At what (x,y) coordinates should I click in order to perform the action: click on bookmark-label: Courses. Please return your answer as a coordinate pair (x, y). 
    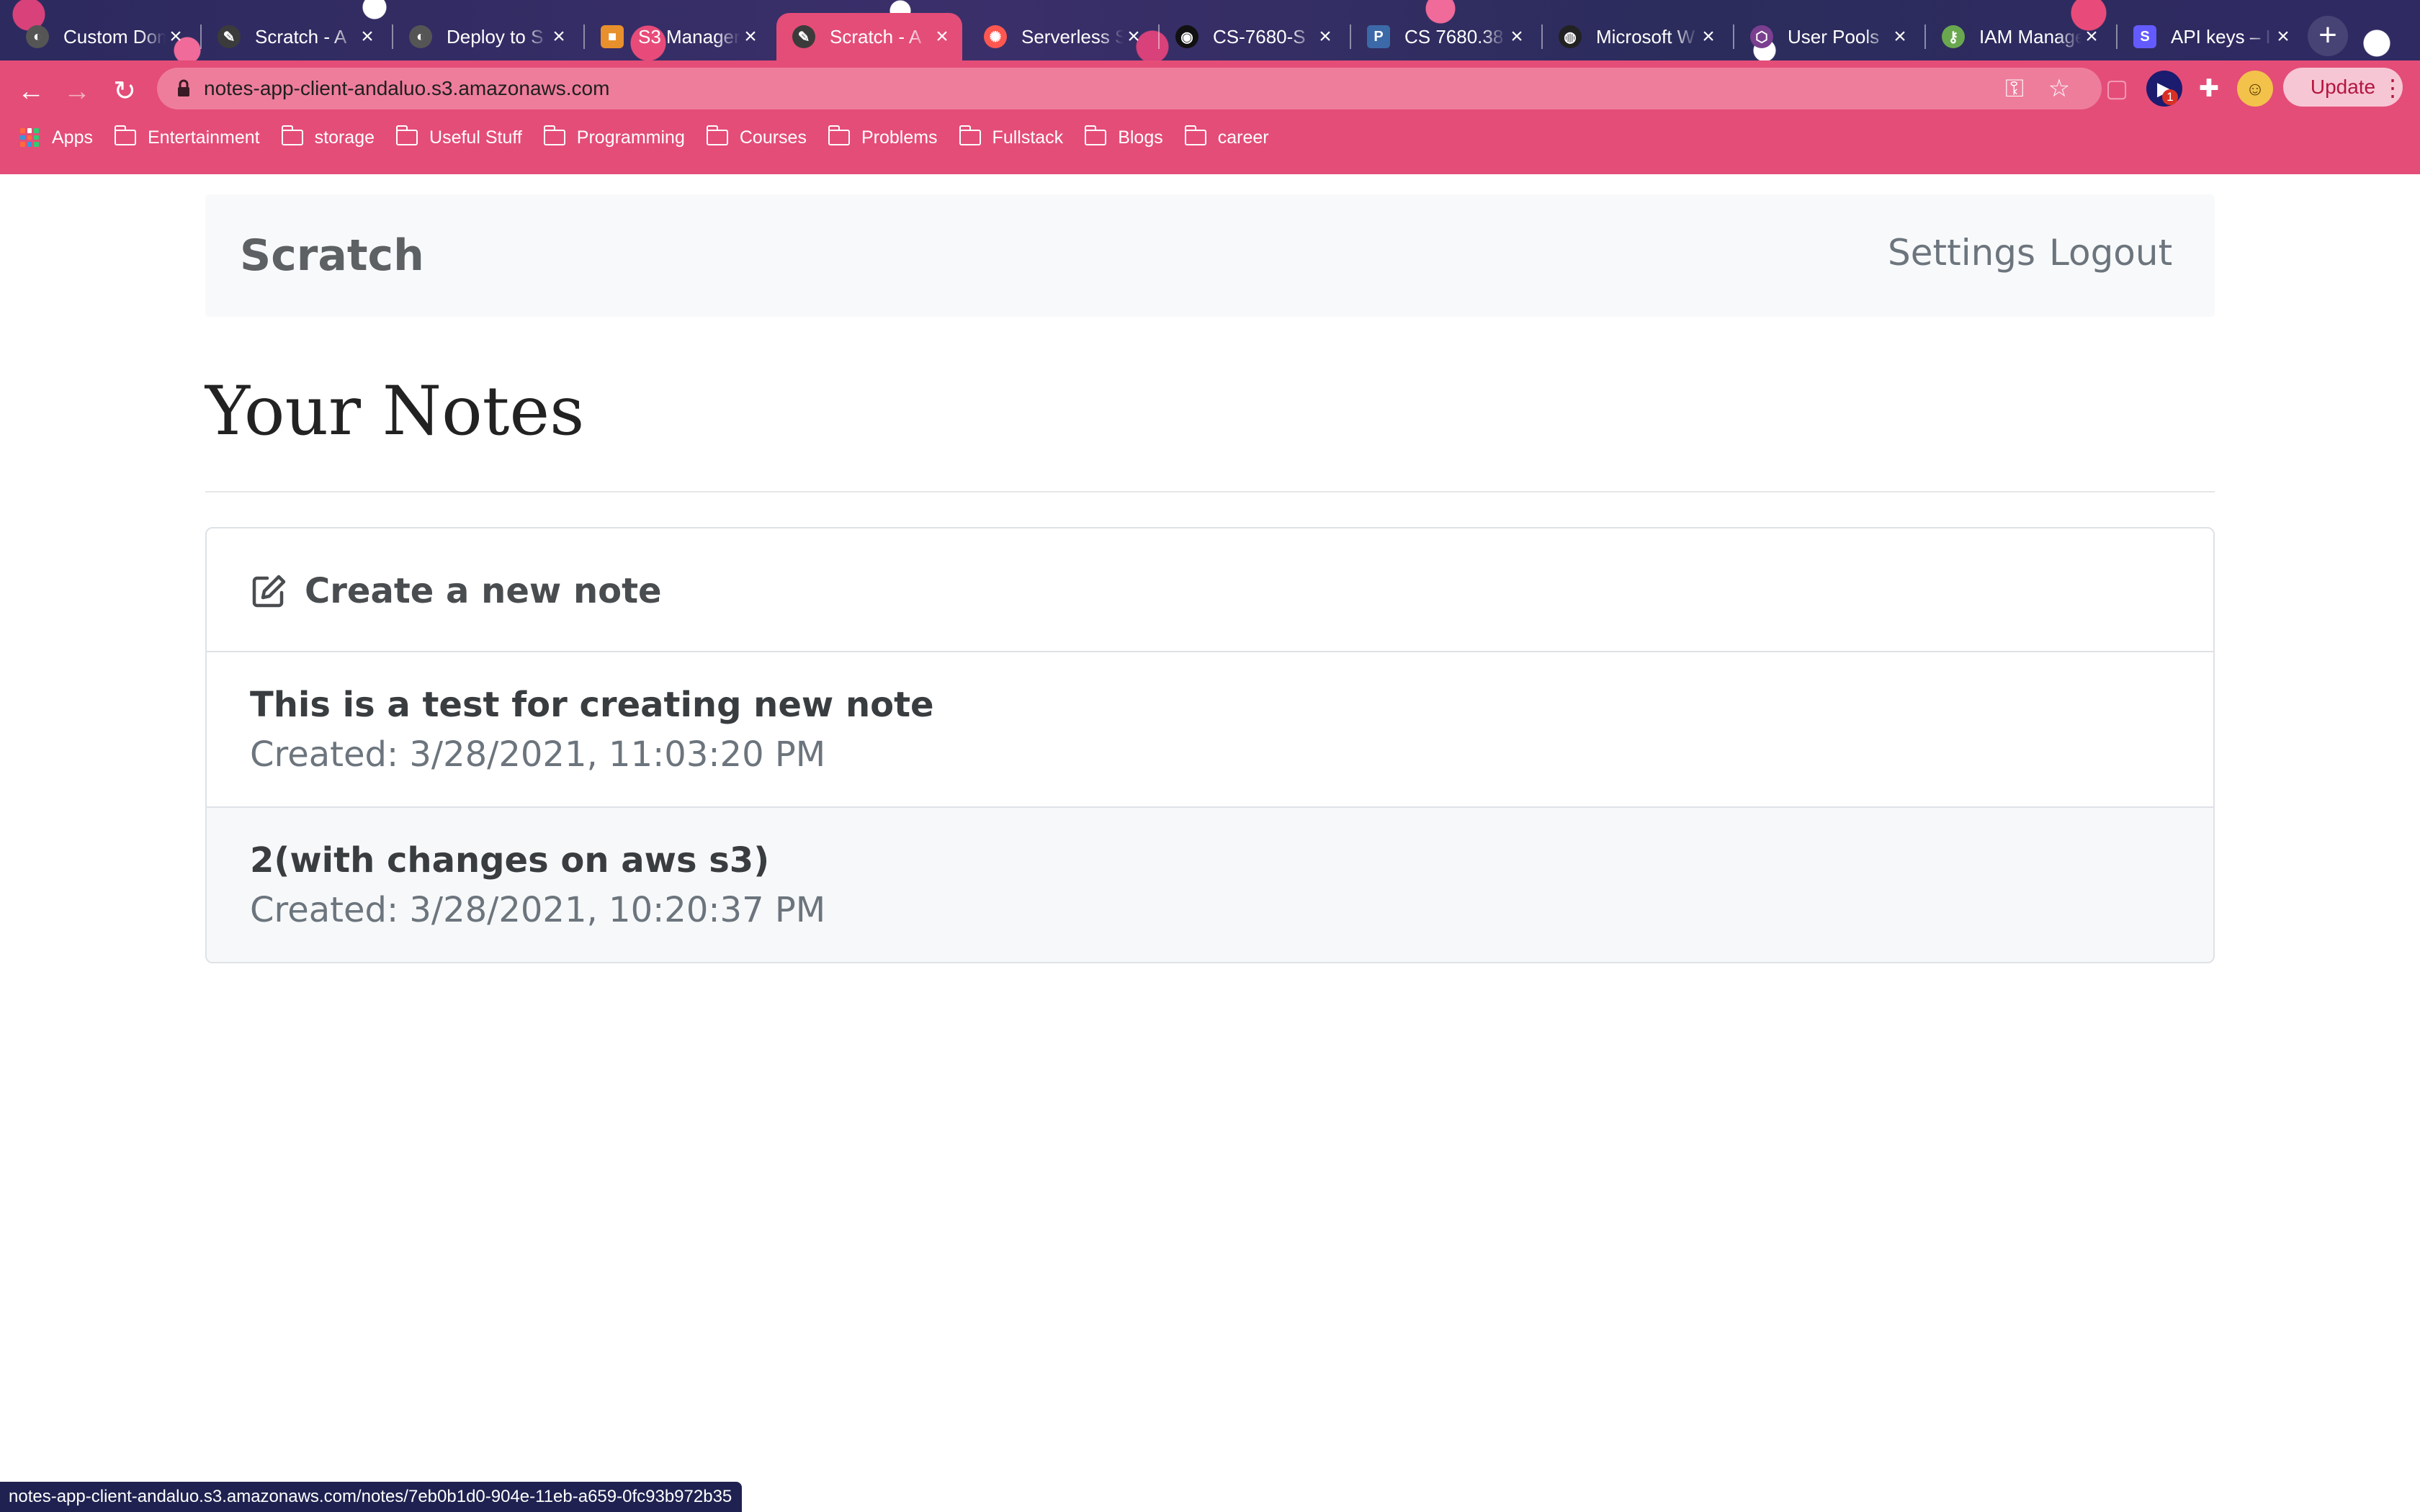
    Looking at the image, I should click on (773, 137).